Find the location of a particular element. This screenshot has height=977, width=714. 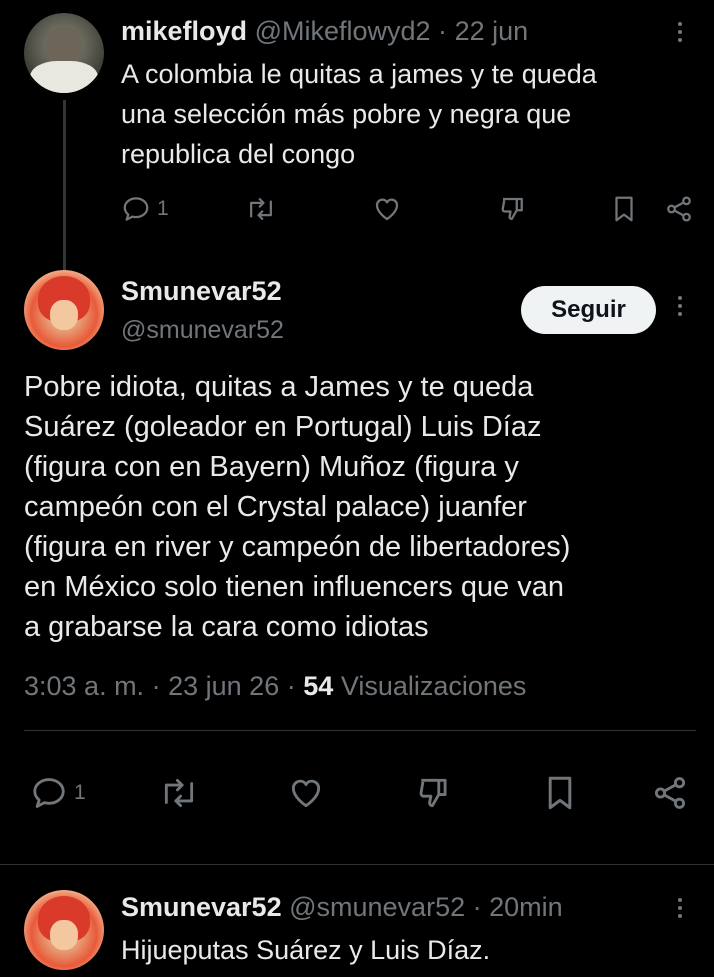

text-line: republica del congo is located at coordinates (238, 154).